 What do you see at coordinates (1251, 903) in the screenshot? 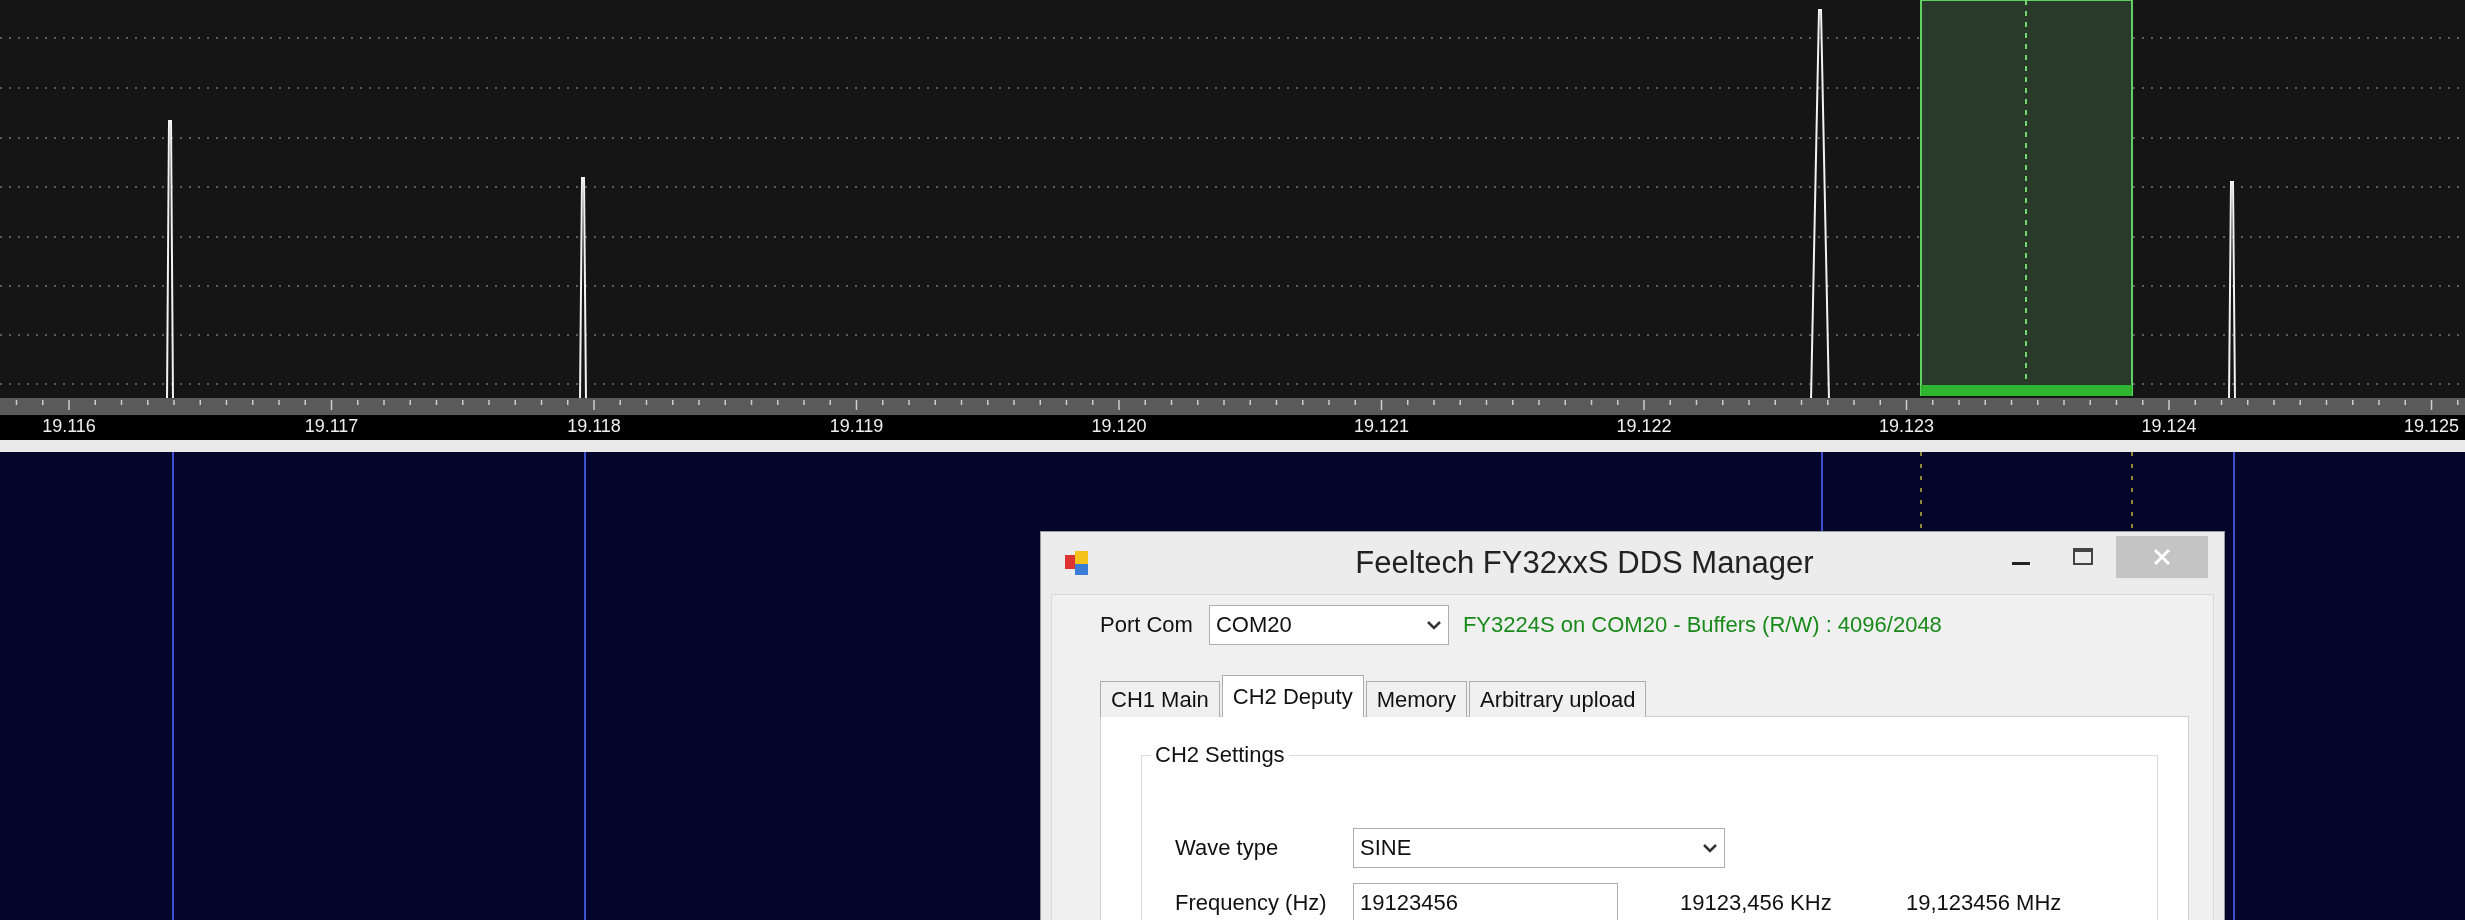
I see `field-label: Frequency (Hz)` at bounding box center [1251, 903].